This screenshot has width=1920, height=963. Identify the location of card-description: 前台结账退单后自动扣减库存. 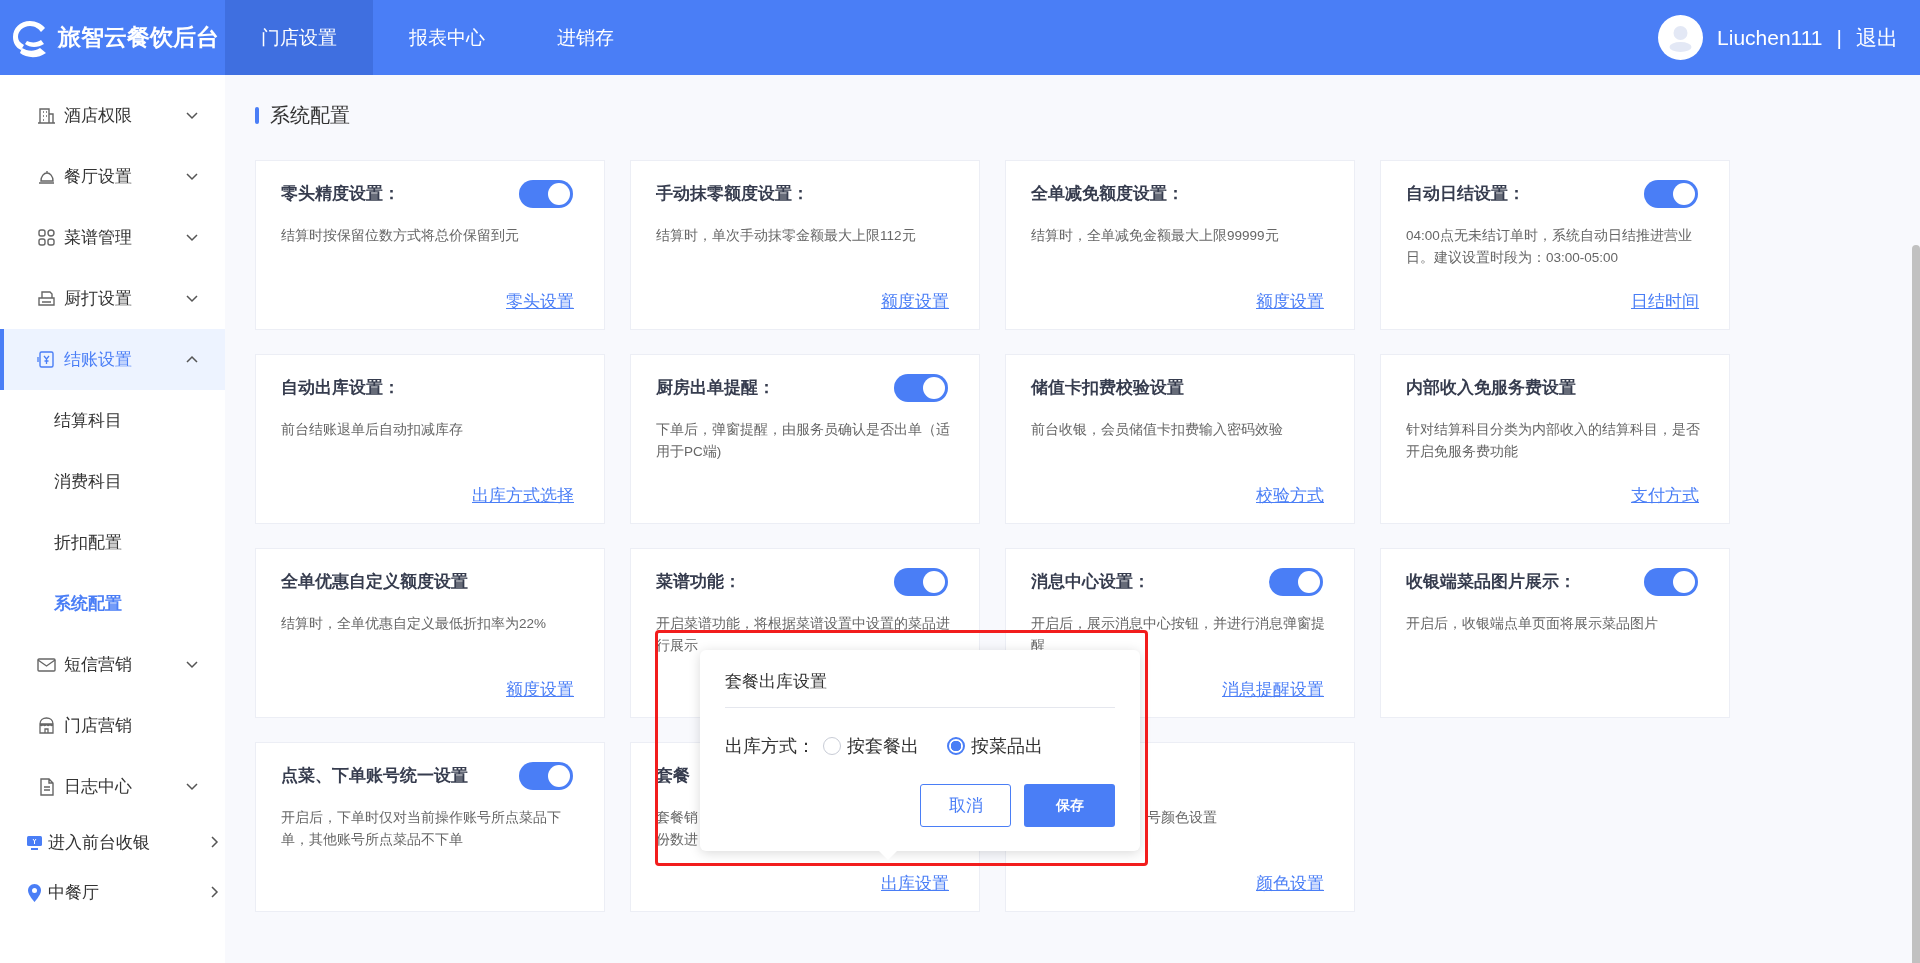
(372, 430).